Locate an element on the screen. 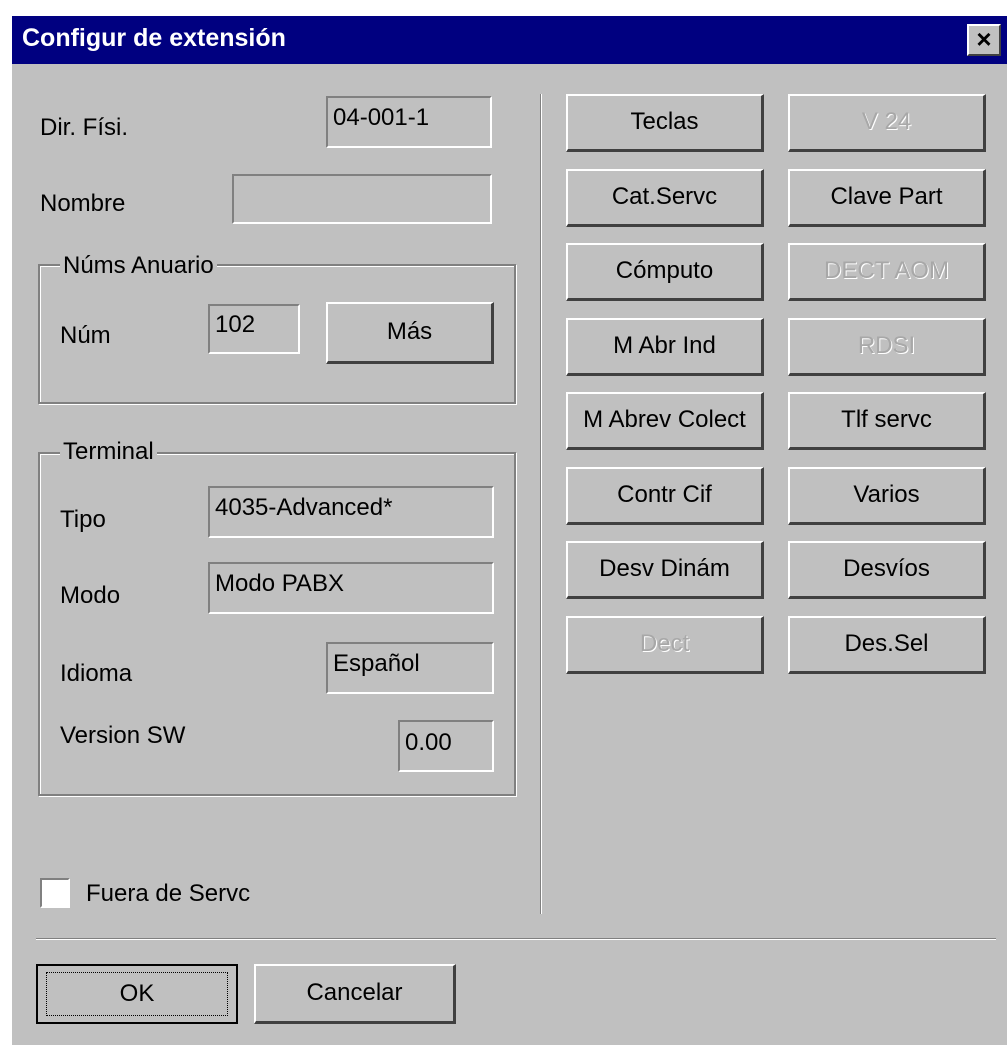 This screenshot has width=1007, height=1045. cancel-button: Cancelar is located at coordinates (355, 994).